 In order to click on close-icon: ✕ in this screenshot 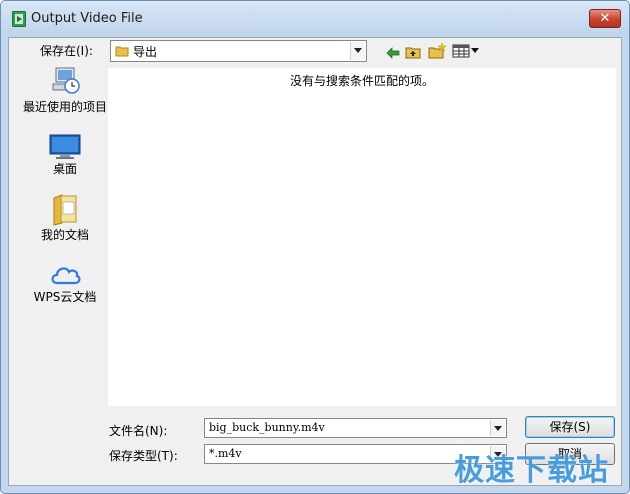, I will do `click(605, 18)`.